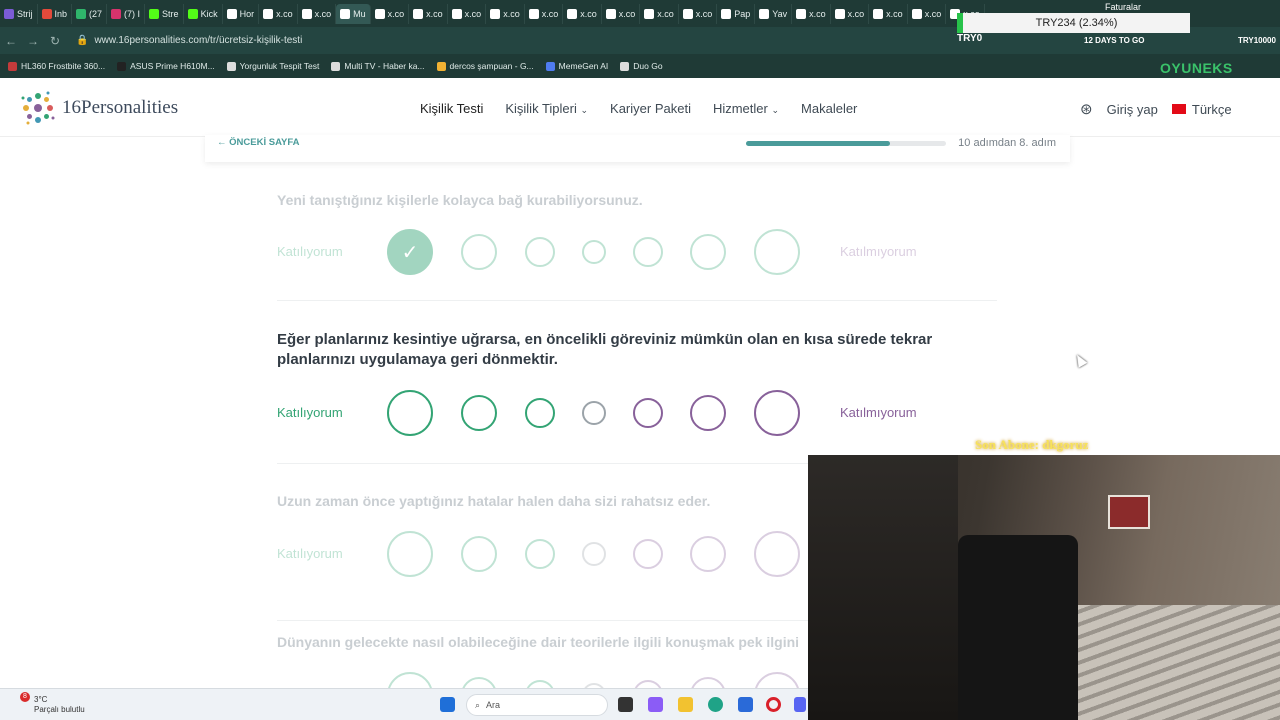 The width and height of the screenshot is (1280, 720). I want to click on notification-badge: 8, so click(25, 697).